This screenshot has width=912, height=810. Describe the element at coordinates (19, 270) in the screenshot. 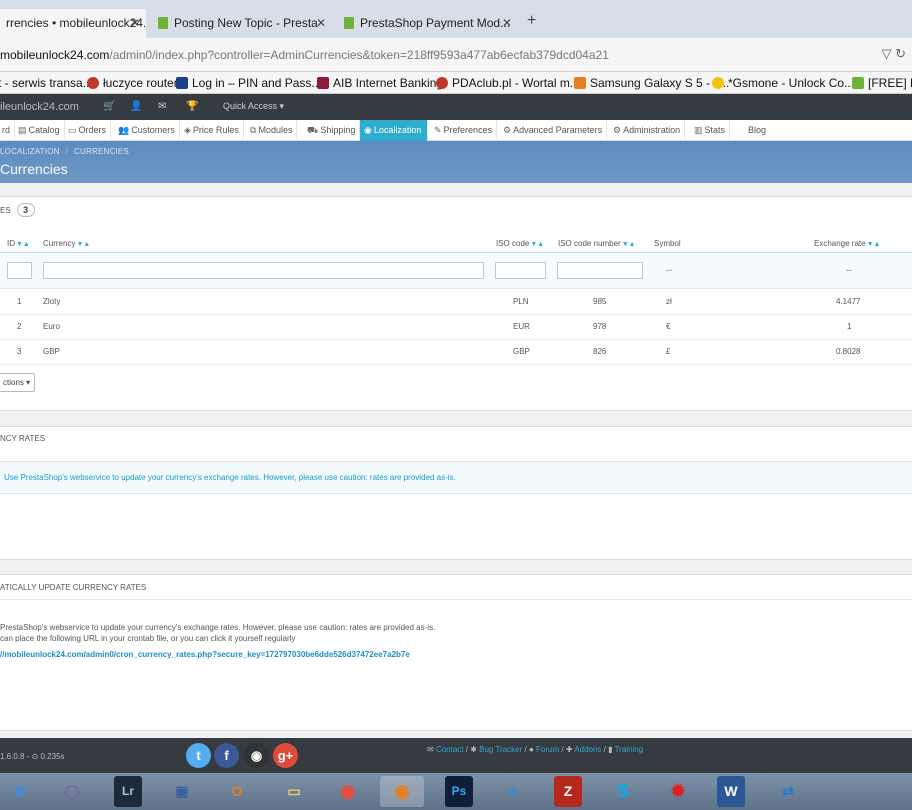

I see `filter-id-input` at that location.